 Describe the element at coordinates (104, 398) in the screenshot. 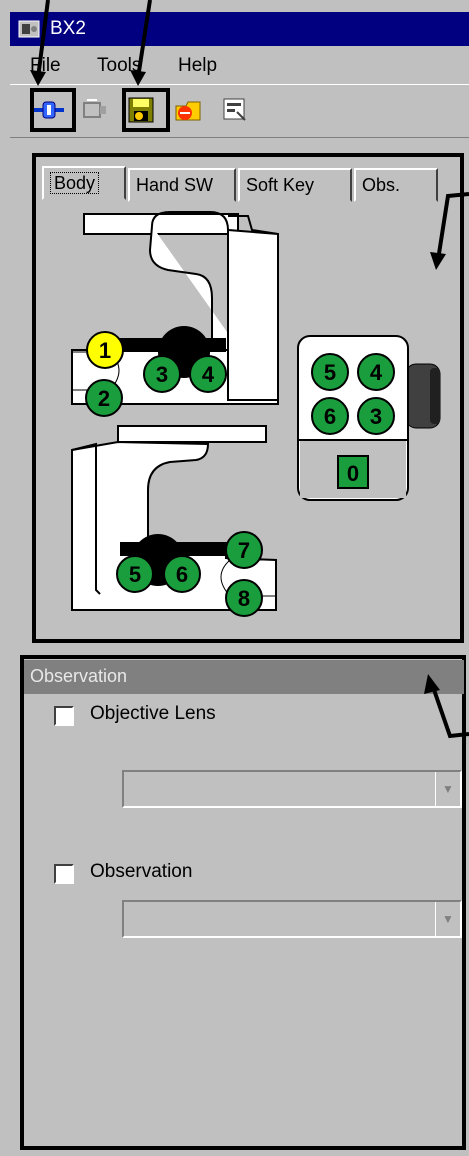

I see `body-button-2-label: 2` at that location.